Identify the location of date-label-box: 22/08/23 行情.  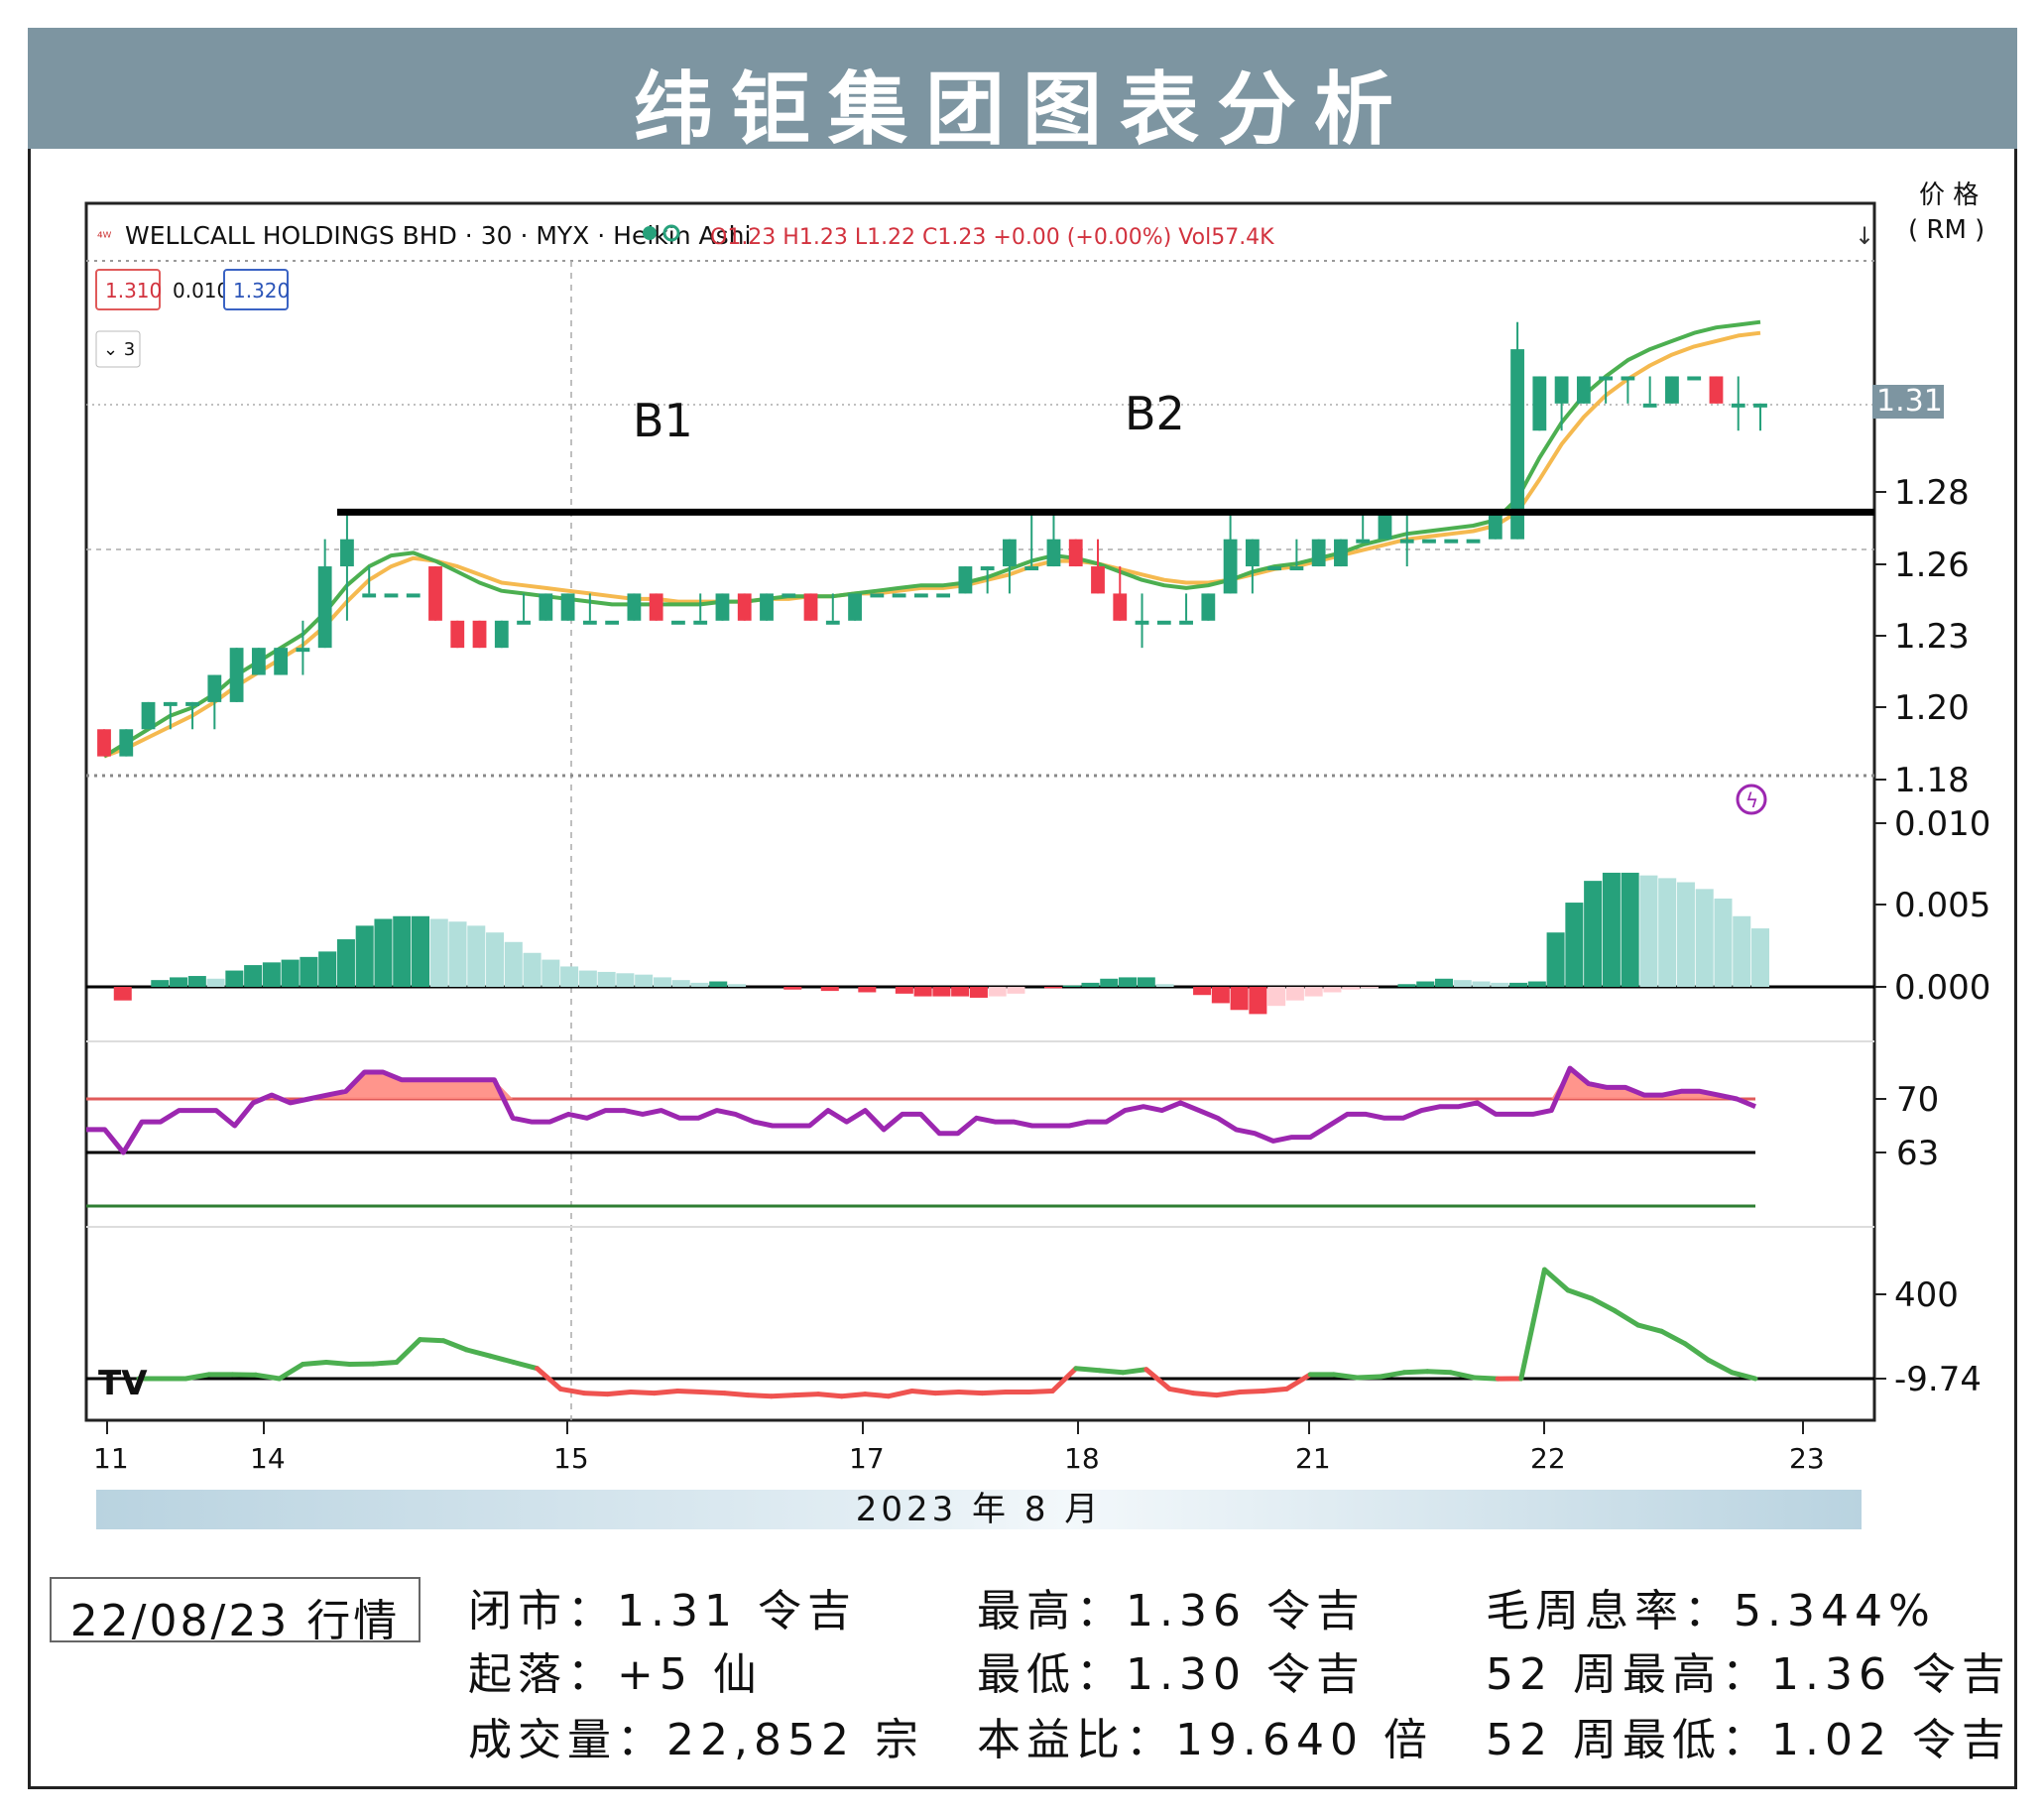
(235, 1611).